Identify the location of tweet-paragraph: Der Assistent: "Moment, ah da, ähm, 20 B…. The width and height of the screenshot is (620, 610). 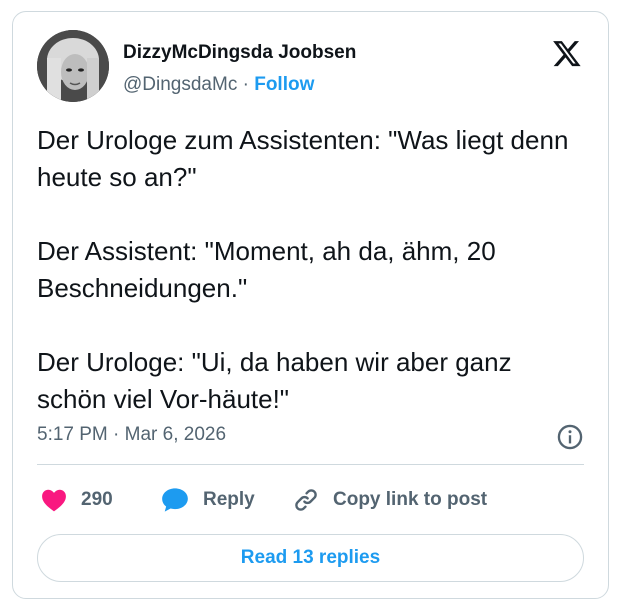
(266, 269).